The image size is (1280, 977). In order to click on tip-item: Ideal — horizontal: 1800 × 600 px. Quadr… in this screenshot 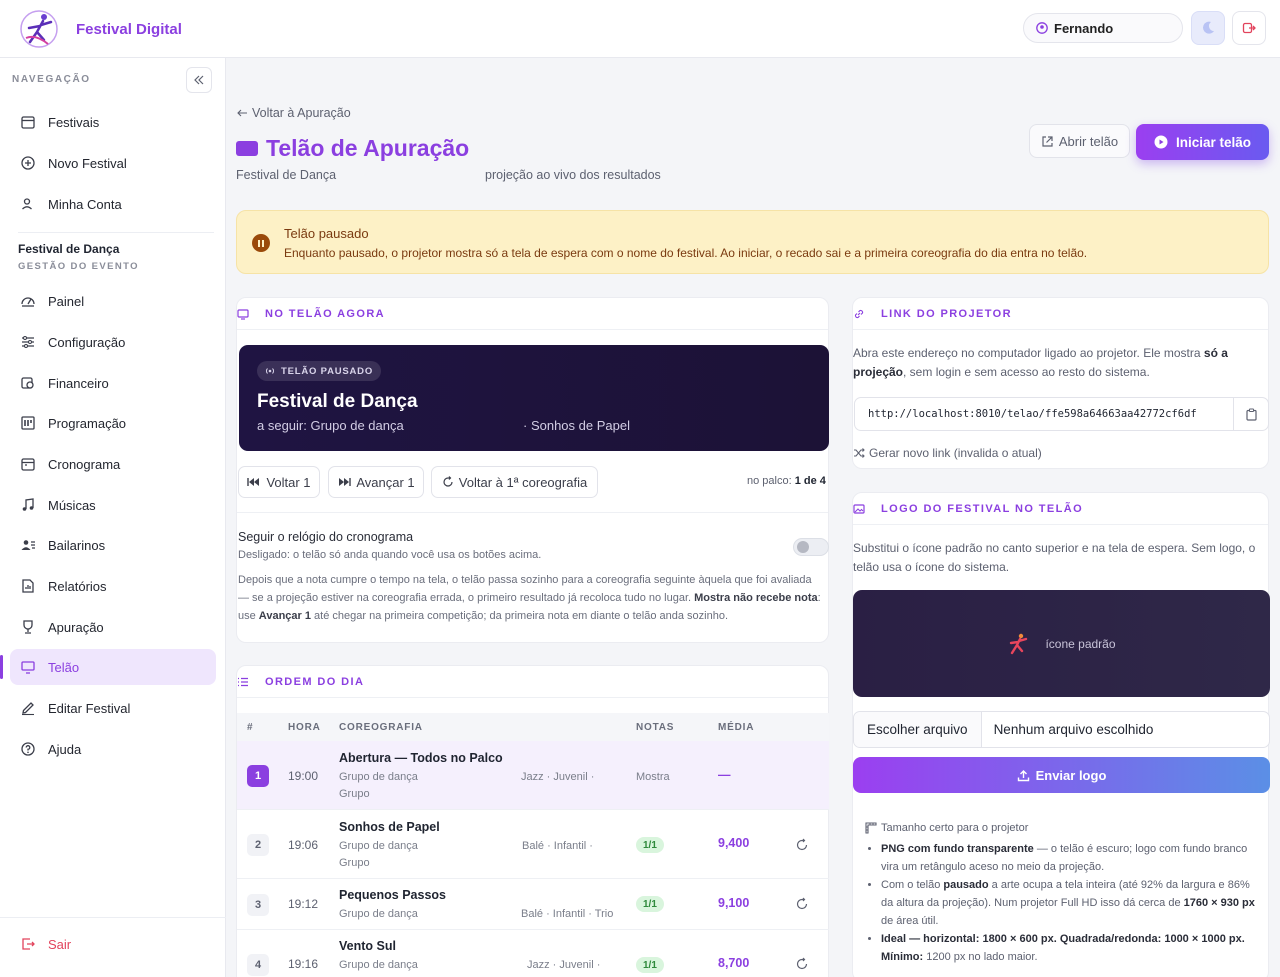, I will do `click(1071, 948)`.